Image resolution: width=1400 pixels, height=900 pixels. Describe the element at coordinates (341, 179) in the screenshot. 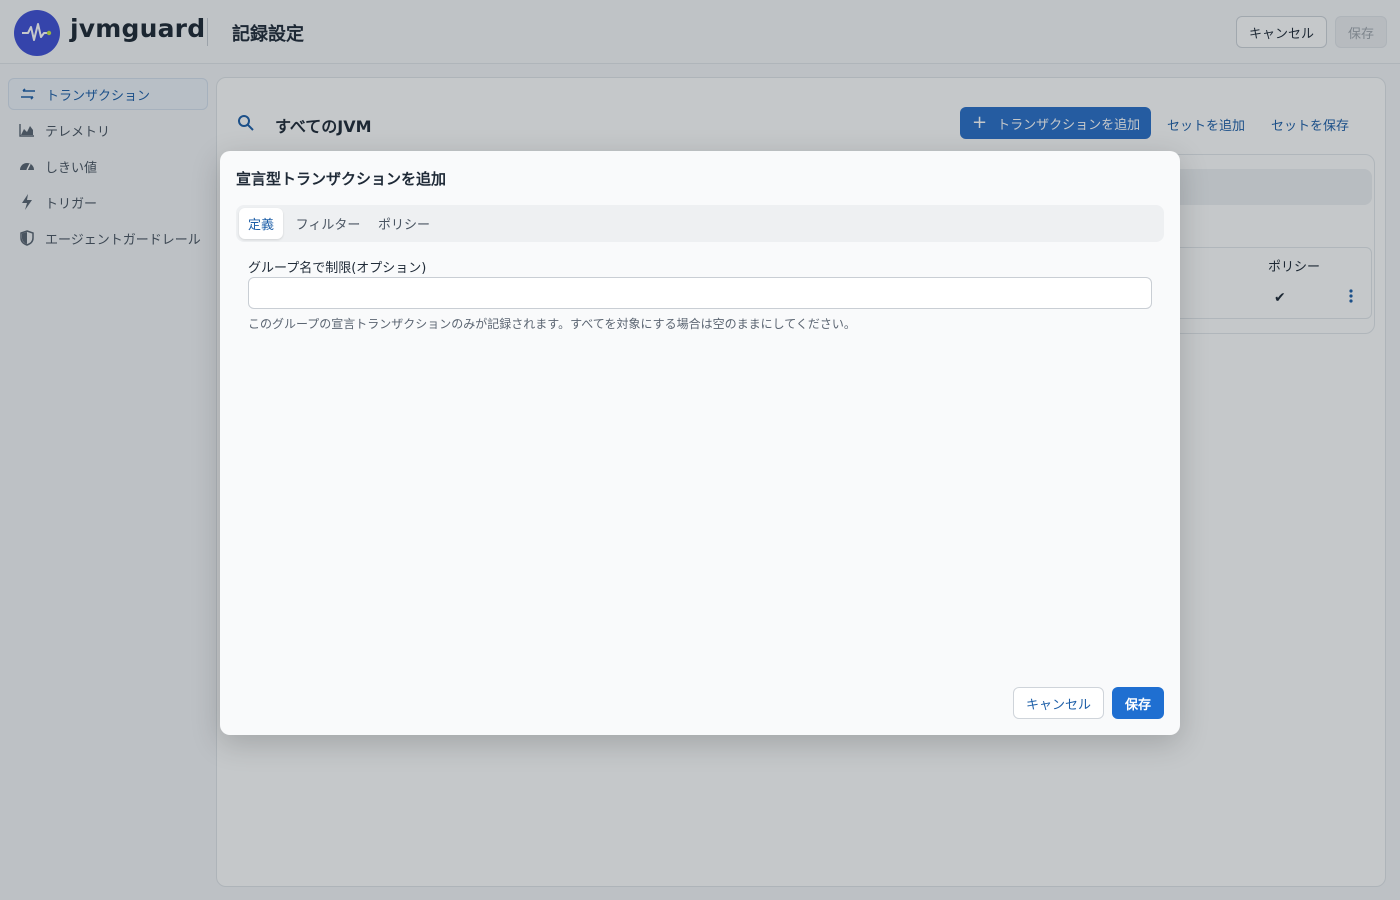

I see `dialog-title: 宣言型トランザクションを追加` at that location.